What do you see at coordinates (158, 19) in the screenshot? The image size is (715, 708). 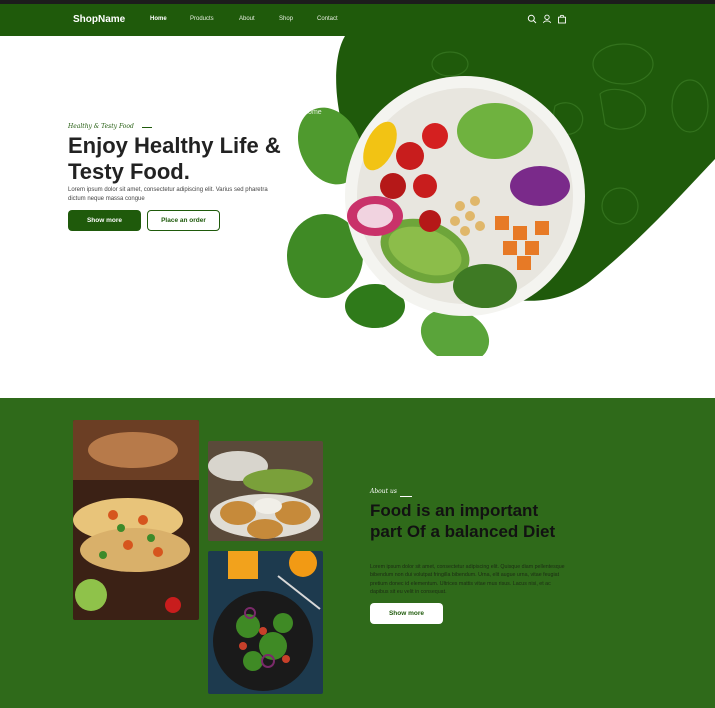 I see `nav-link-home: Home` at bounding box center [158, 19].